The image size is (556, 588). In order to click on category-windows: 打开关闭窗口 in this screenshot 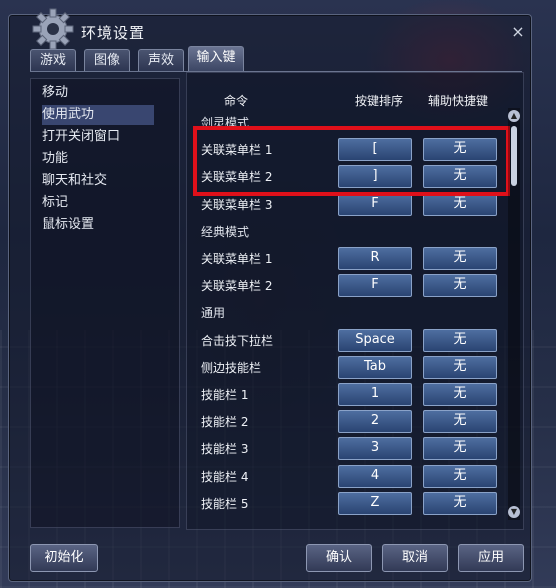, I will do `click(107, 137)`.